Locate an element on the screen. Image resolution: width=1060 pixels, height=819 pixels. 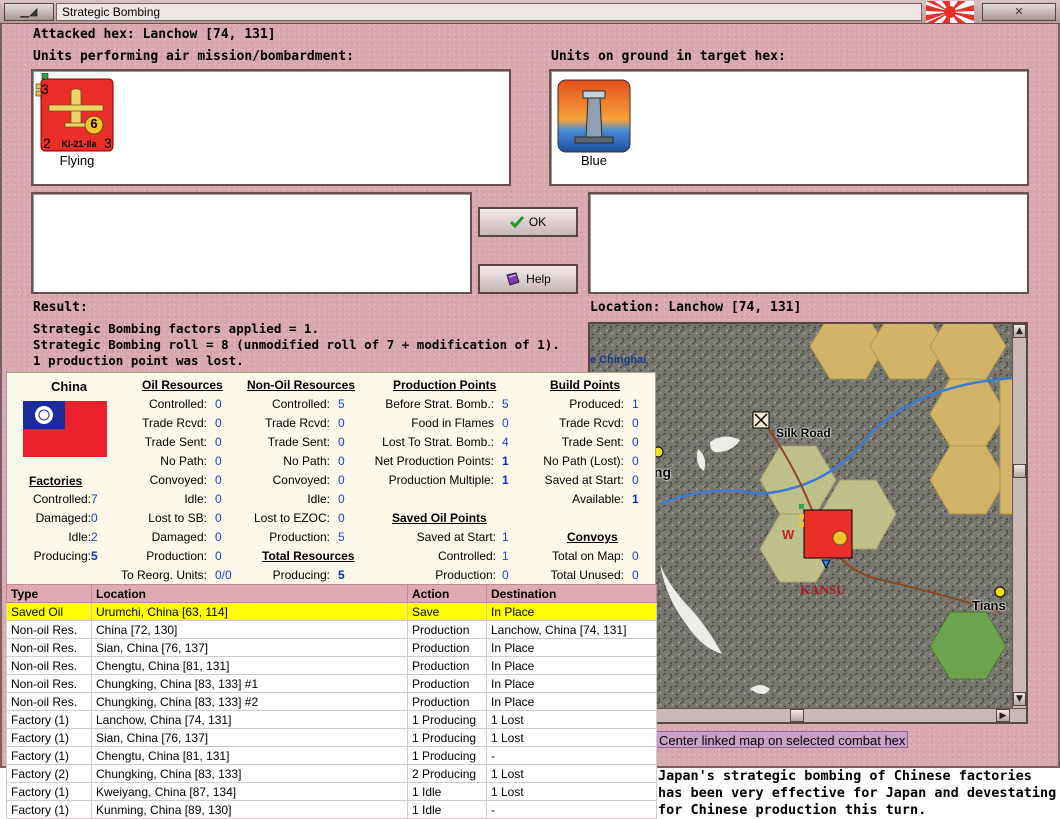
map-label-lanchow-fragment: W is located at coordinates (788, 534).